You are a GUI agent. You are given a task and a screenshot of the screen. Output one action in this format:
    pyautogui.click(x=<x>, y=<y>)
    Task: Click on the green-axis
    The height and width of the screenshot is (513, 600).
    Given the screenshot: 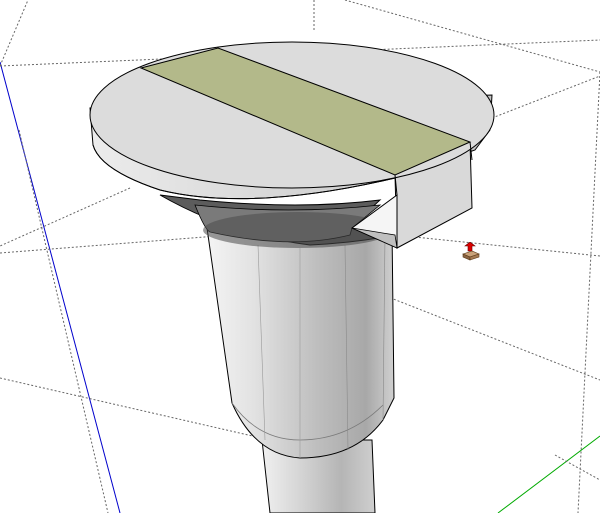 What is the action you would take?
    pyautogui.click(x=548, y=474)
    